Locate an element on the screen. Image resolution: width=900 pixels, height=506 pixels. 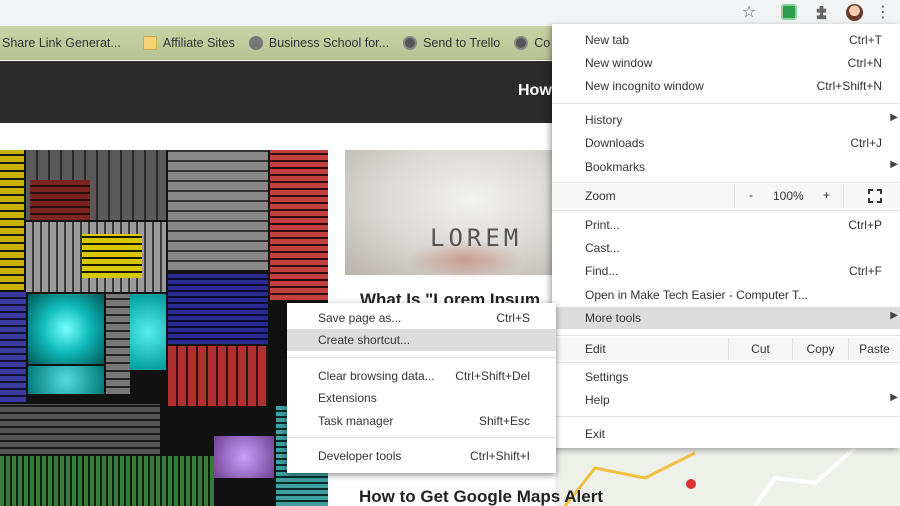
menu-more-tools: More tools ▶ is located at coordinates (726, 318).